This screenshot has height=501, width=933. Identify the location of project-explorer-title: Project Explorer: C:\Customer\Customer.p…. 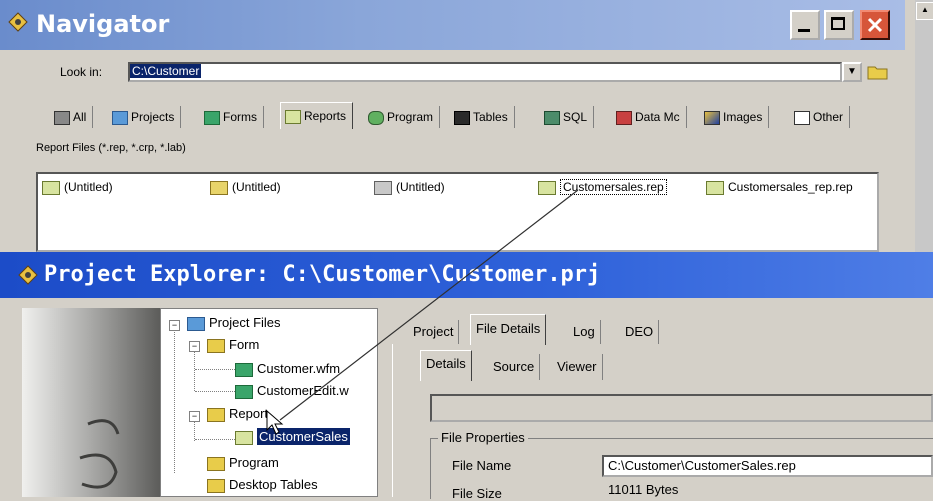
(322, 274).